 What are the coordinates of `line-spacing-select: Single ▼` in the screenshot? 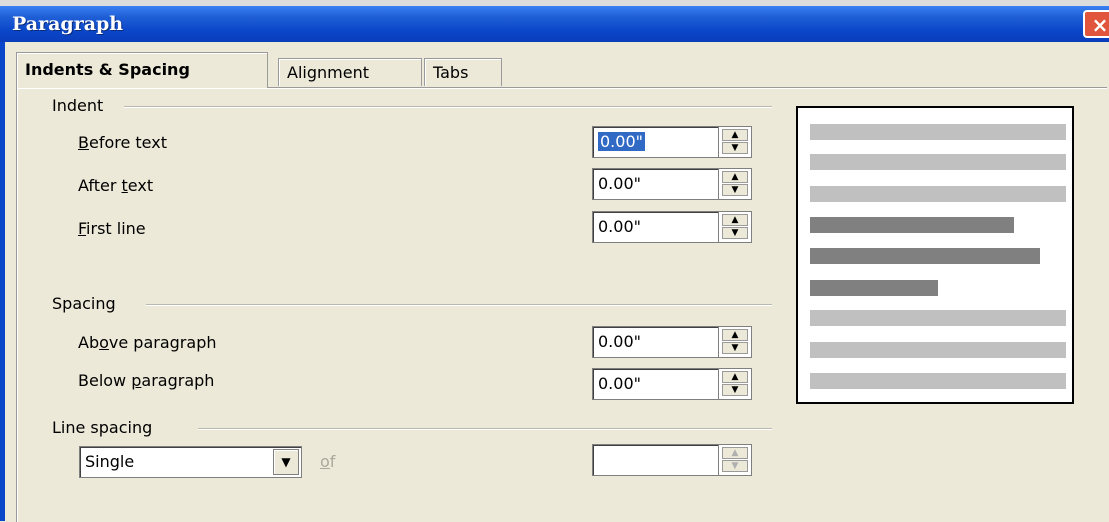 It's located at (190, 462).